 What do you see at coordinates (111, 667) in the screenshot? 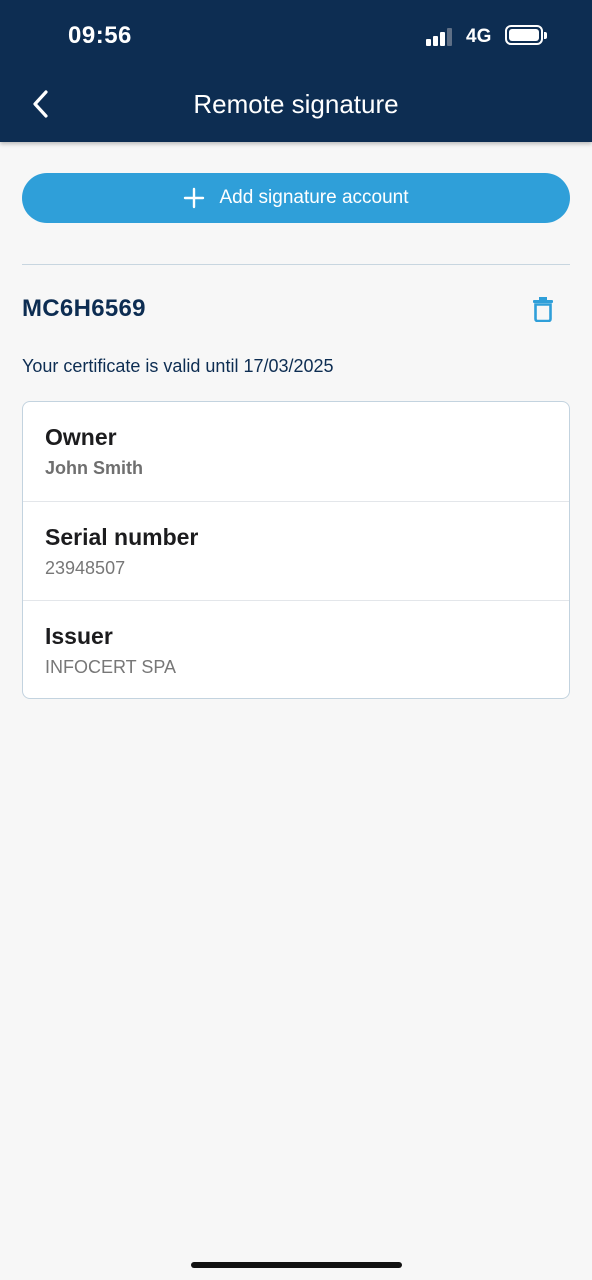
I see `issuer-value: INFOCERT SPA` at bounding box center [111, 667].